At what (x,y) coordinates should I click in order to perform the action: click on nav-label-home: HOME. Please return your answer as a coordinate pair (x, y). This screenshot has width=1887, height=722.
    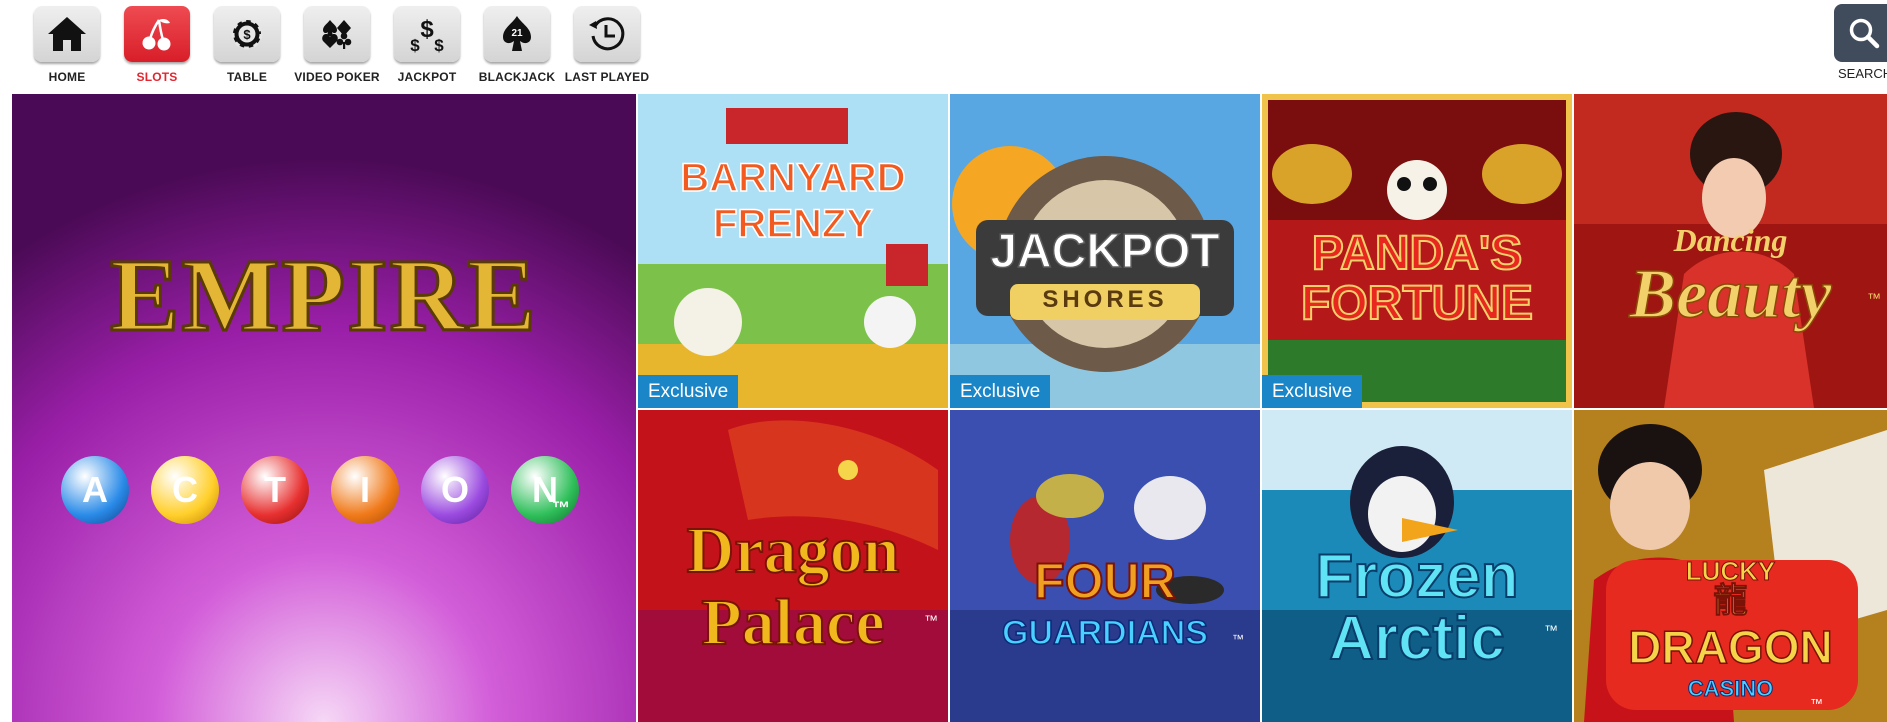
    Looking at the image, I should click on (67, 77).